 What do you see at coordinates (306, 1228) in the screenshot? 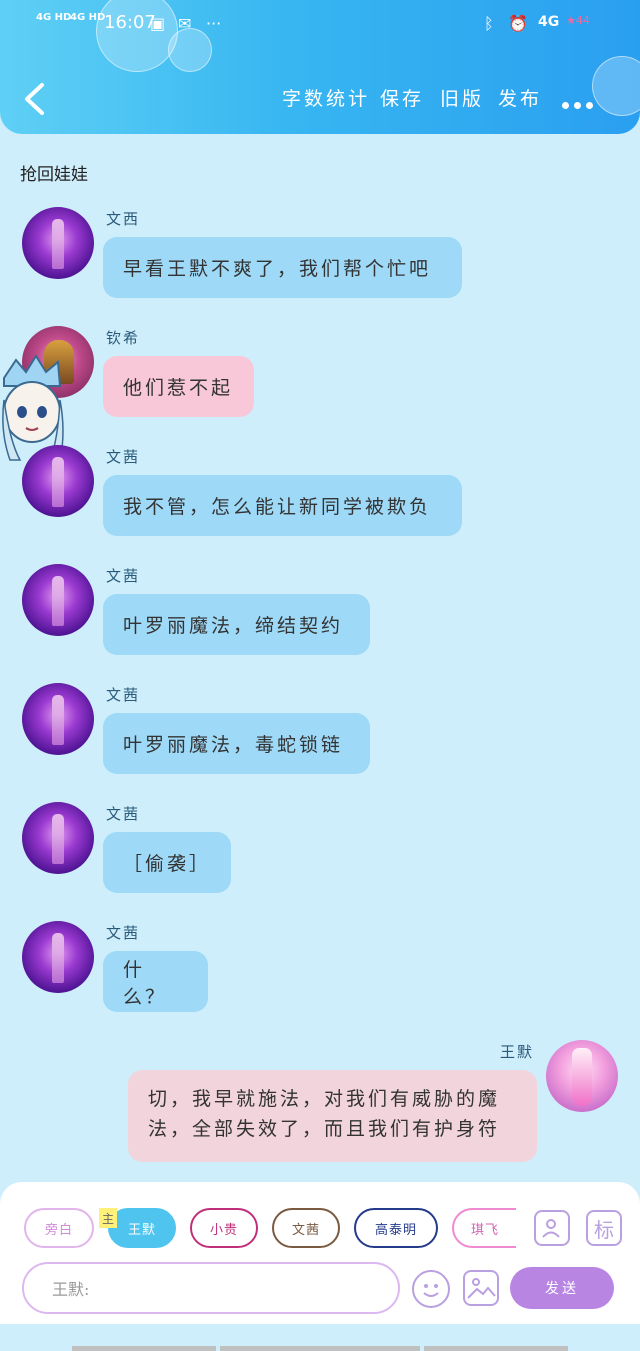
I see `role-chip-wenxi: 文茜` at bounding box center [306, 1228].